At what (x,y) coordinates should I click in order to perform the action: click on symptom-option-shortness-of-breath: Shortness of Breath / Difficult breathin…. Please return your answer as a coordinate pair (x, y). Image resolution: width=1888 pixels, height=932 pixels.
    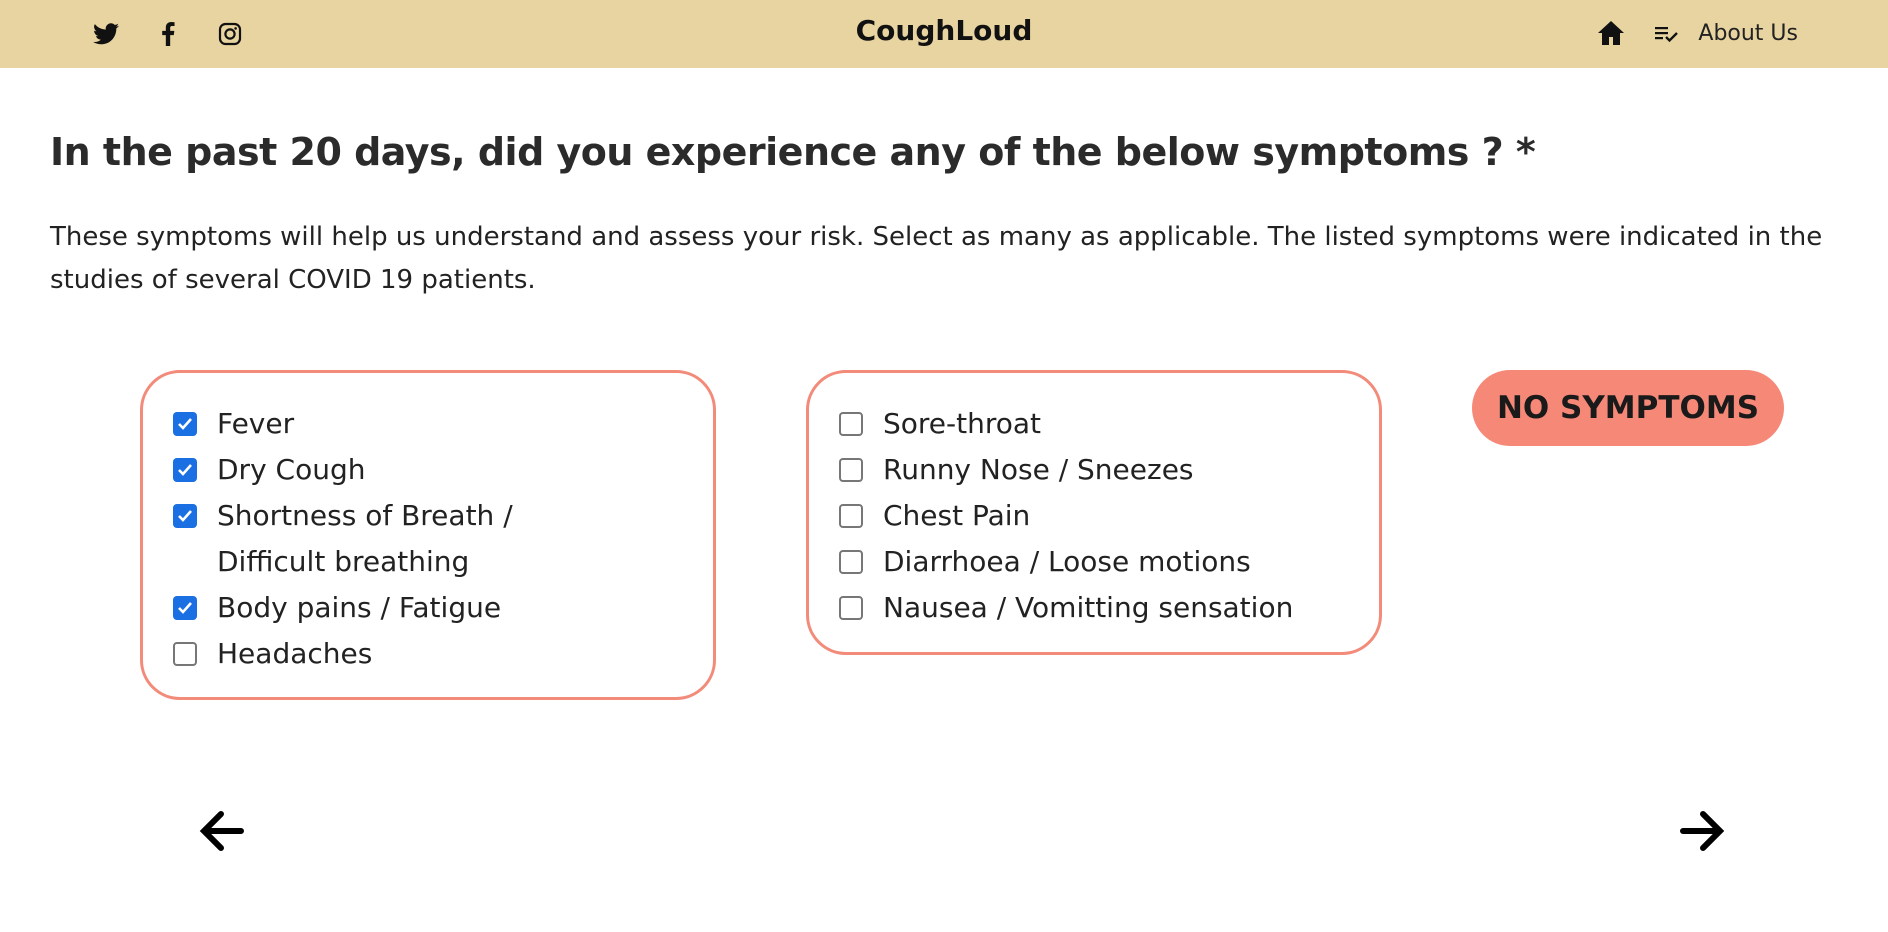
    Looking at the image, I should click on (365, 542).